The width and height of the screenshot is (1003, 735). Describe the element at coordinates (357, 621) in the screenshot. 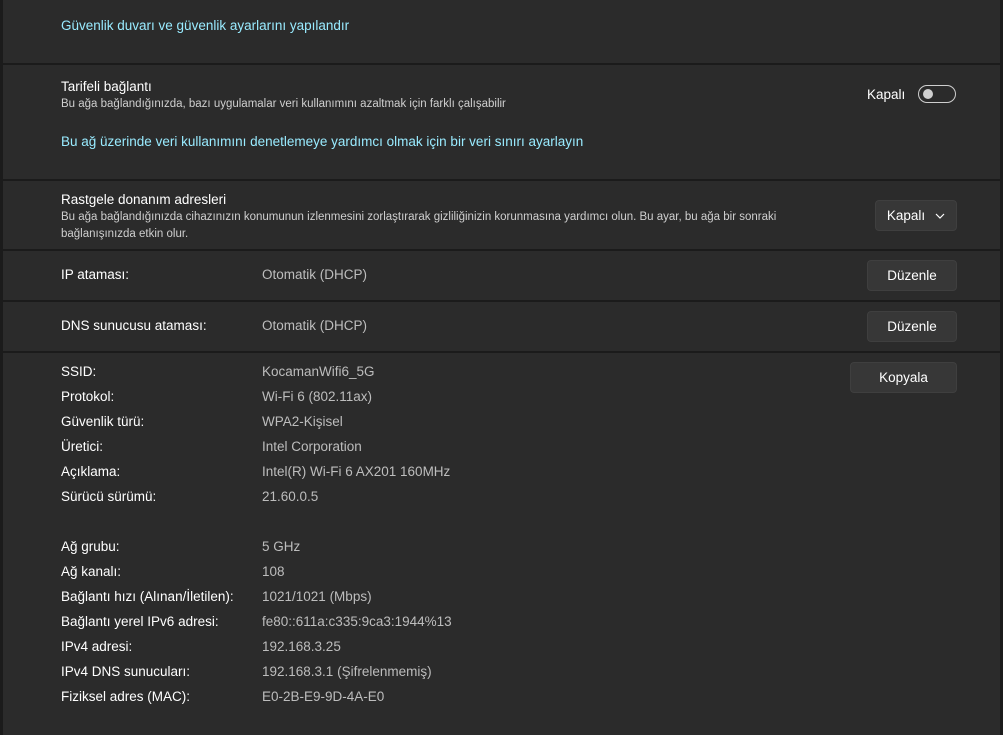

I see `ipv6-address-value: fe80::611a:c335:9ca3:1944%13` at that location.